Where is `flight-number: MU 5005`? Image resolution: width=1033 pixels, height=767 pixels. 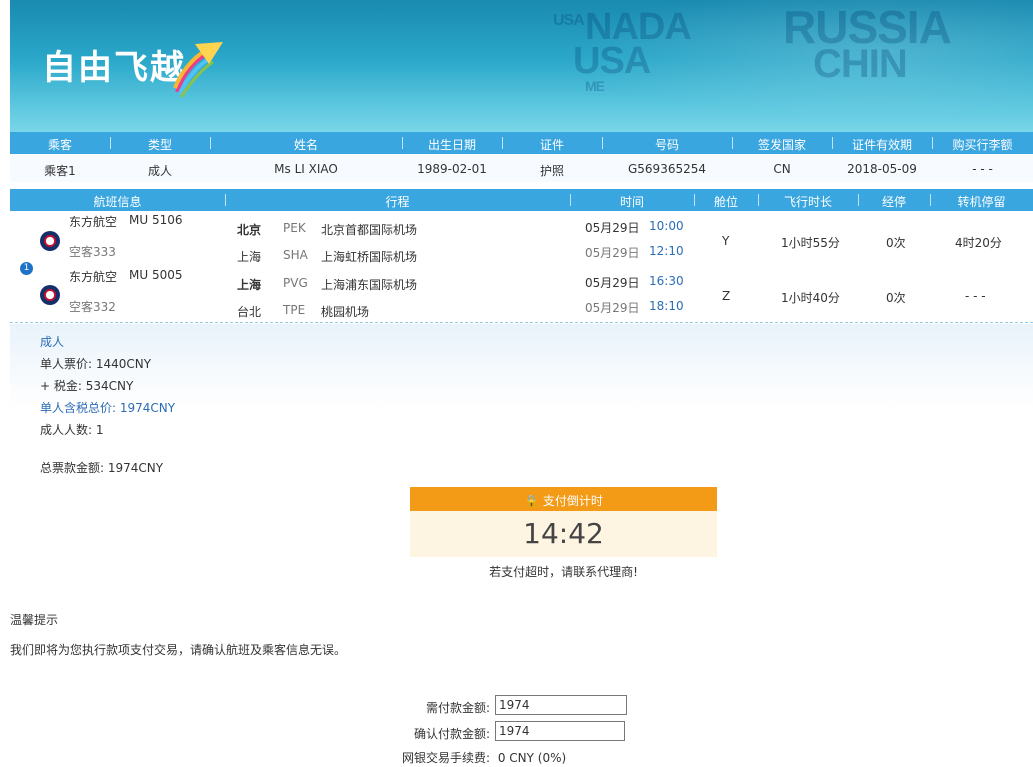 flight-number: MU 5005 is located at coordinates (156, 275).